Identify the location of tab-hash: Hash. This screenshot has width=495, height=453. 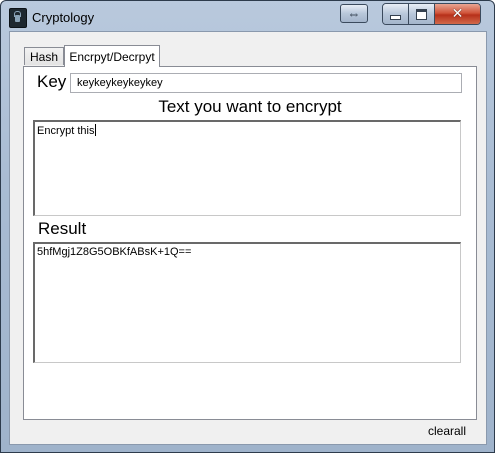
(44, 56).